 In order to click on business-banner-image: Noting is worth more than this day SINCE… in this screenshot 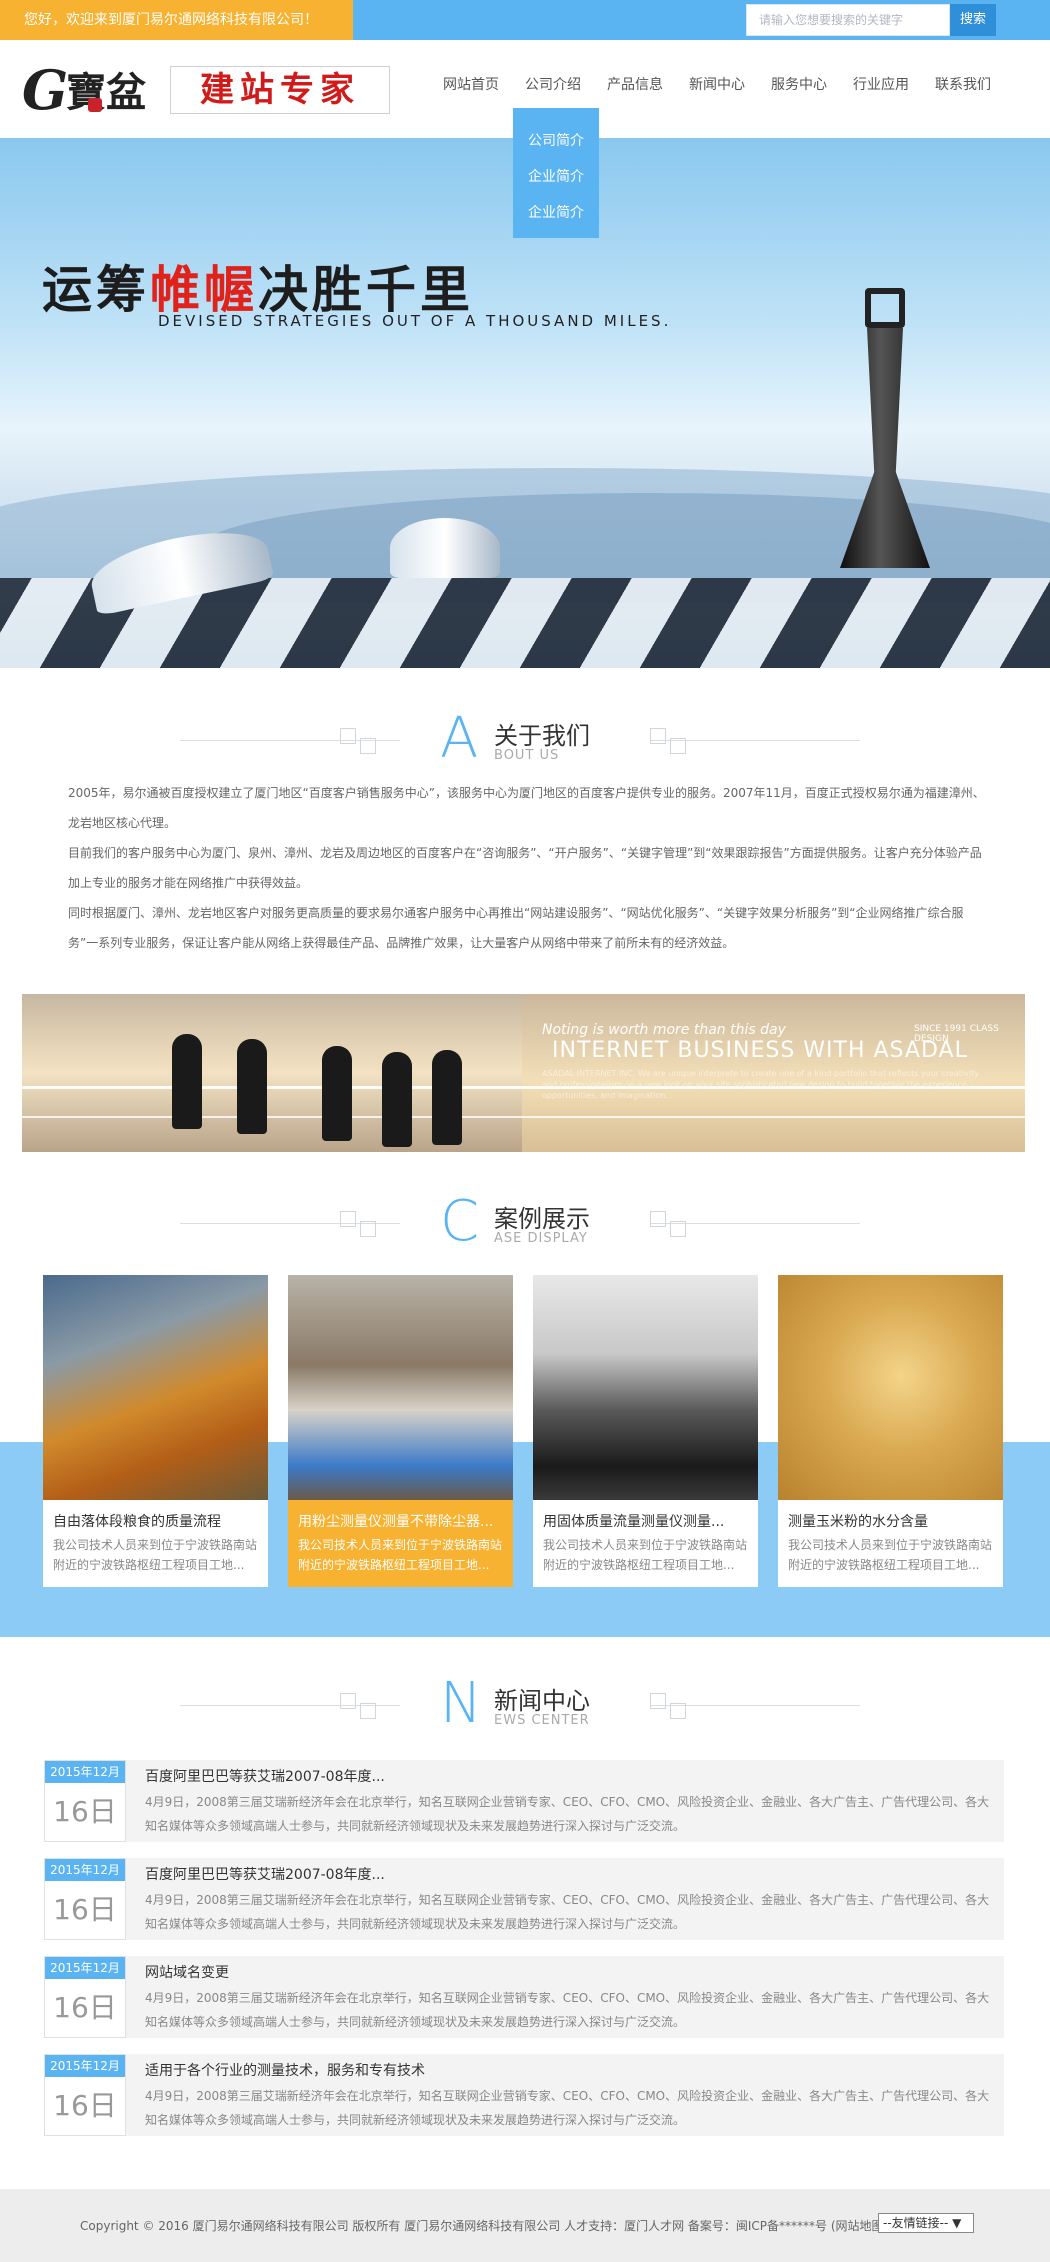, I will do `click(523, 1073)`.